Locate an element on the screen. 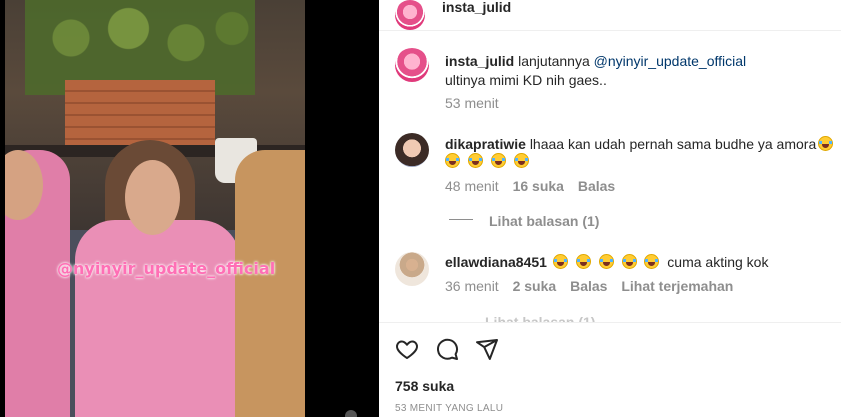 The height and width of the screenshot is (417, 841). comment-meta: 48 menit 16 suka Balas is located at coordinates (530, 186).